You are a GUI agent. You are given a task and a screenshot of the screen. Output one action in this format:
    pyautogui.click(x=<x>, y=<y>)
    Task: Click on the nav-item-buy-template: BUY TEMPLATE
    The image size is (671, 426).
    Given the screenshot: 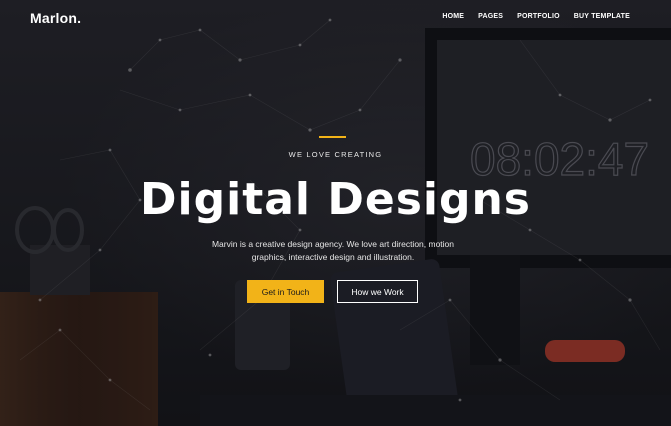 What is the action you would take?
    pyautogui.click(x=602, y=16)
    